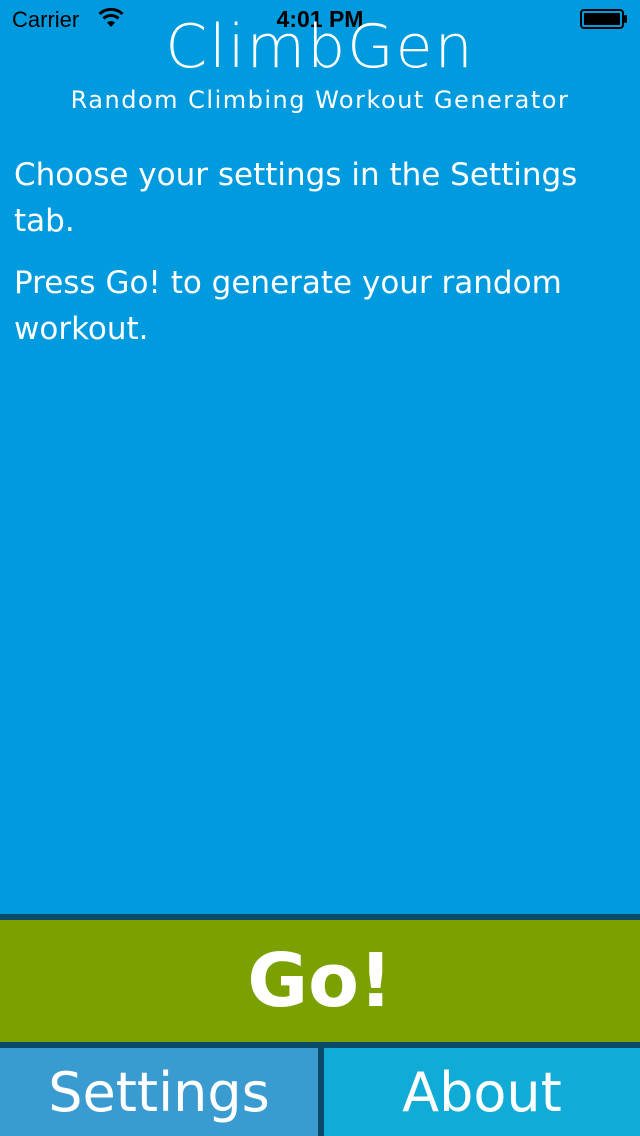 This screenshot has height=1136, width=640. I want to click on tab-about-label: About, so click(482, 1092).